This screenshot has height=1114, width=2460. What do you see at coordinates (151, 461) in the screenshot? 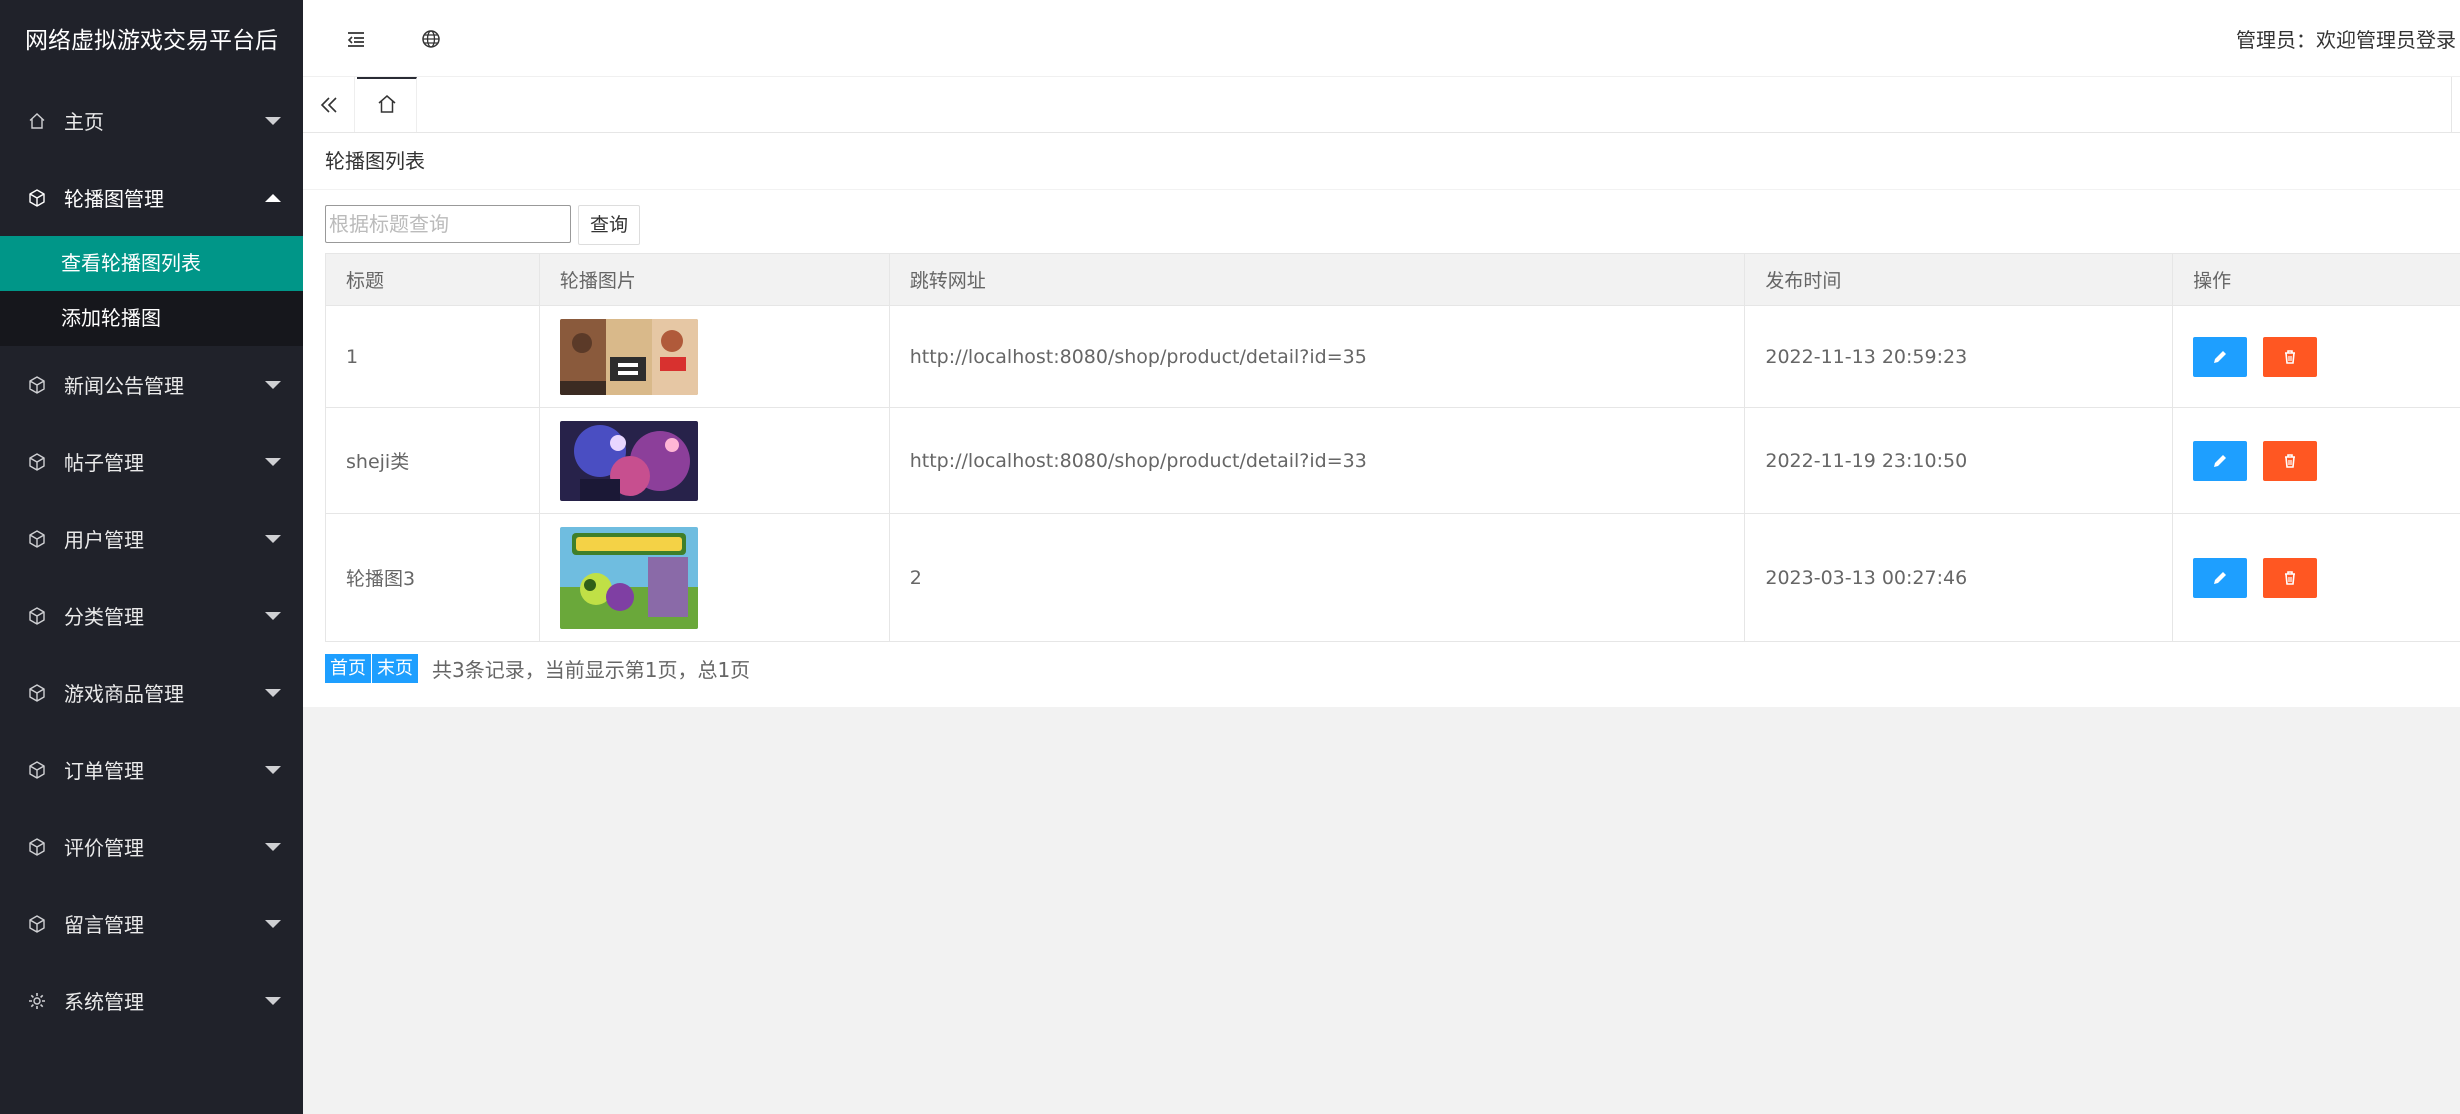
I see `sidebar-item-posts: 帖子管理` at bounding box center [151, 461].